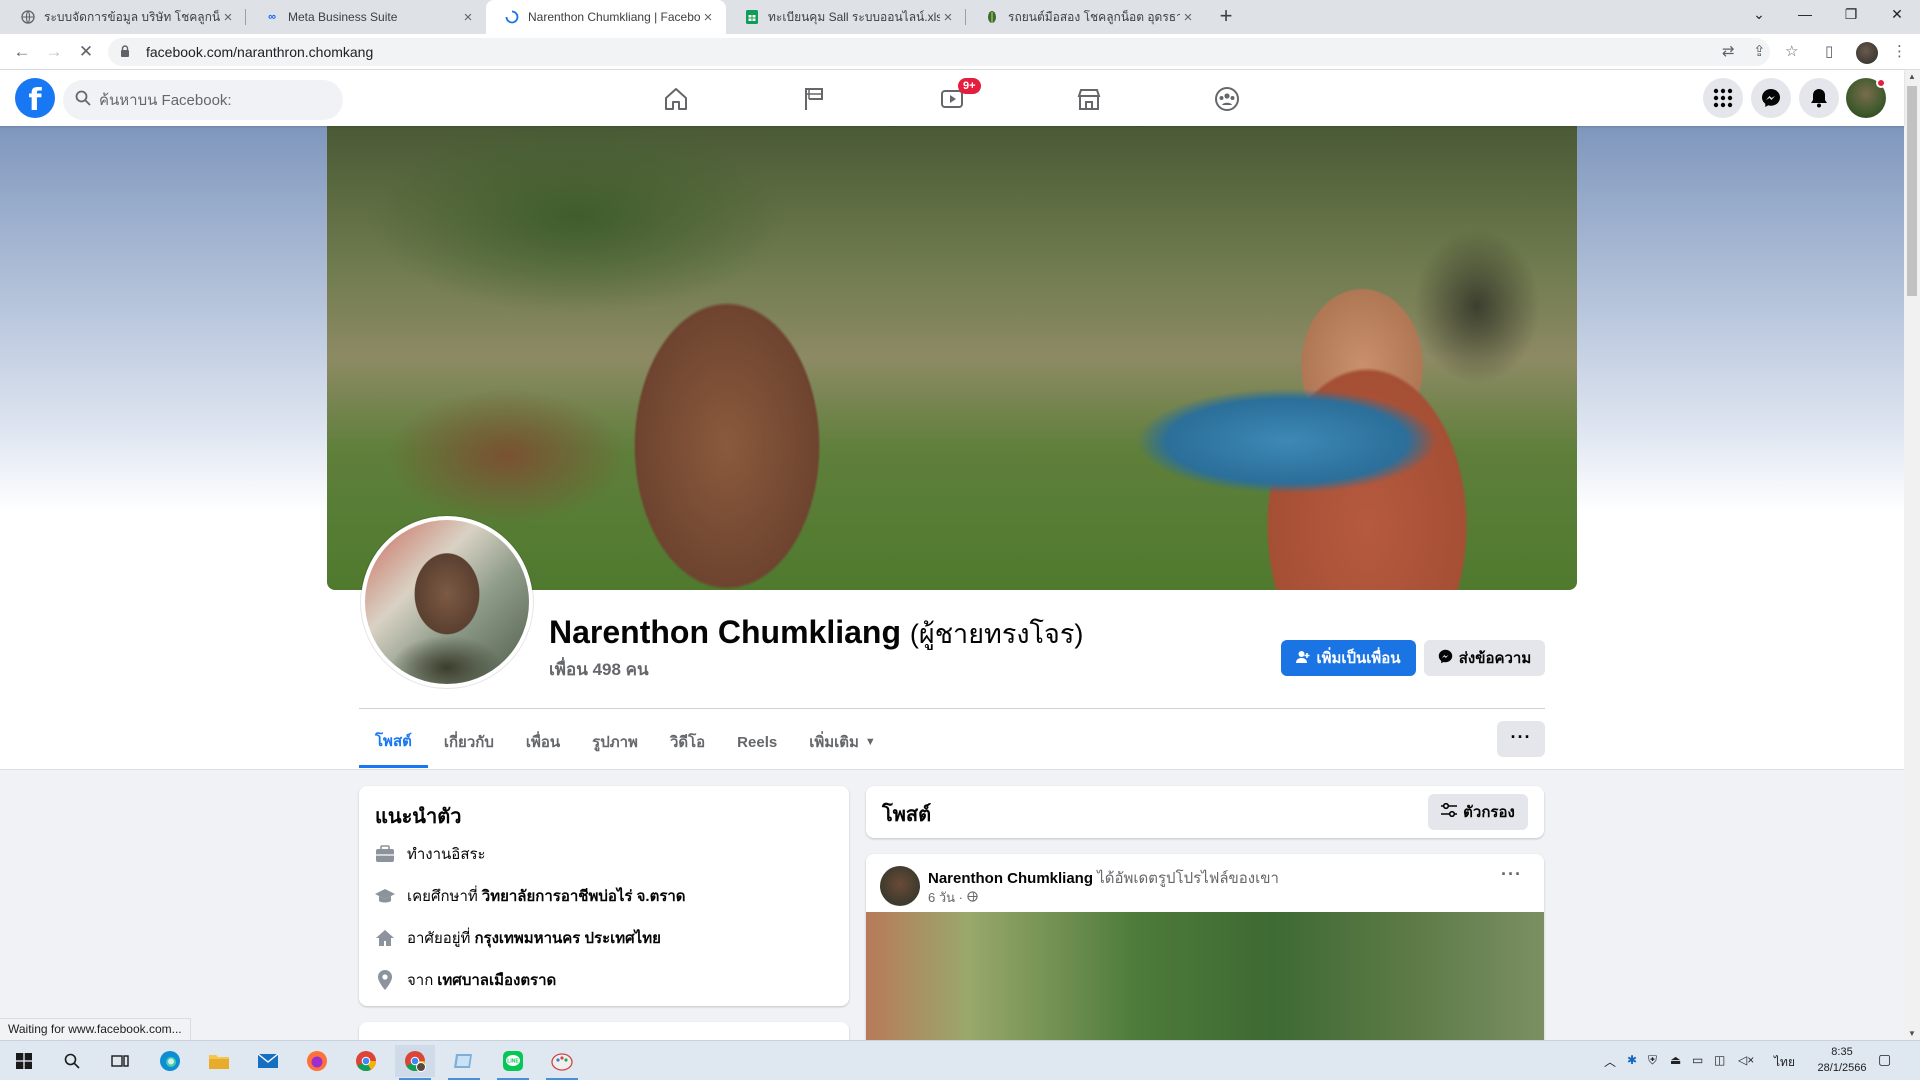 This screenshot has height=1080, width=1920. I want to click on tab-videos: วิดีโอ, so click(687, 742).